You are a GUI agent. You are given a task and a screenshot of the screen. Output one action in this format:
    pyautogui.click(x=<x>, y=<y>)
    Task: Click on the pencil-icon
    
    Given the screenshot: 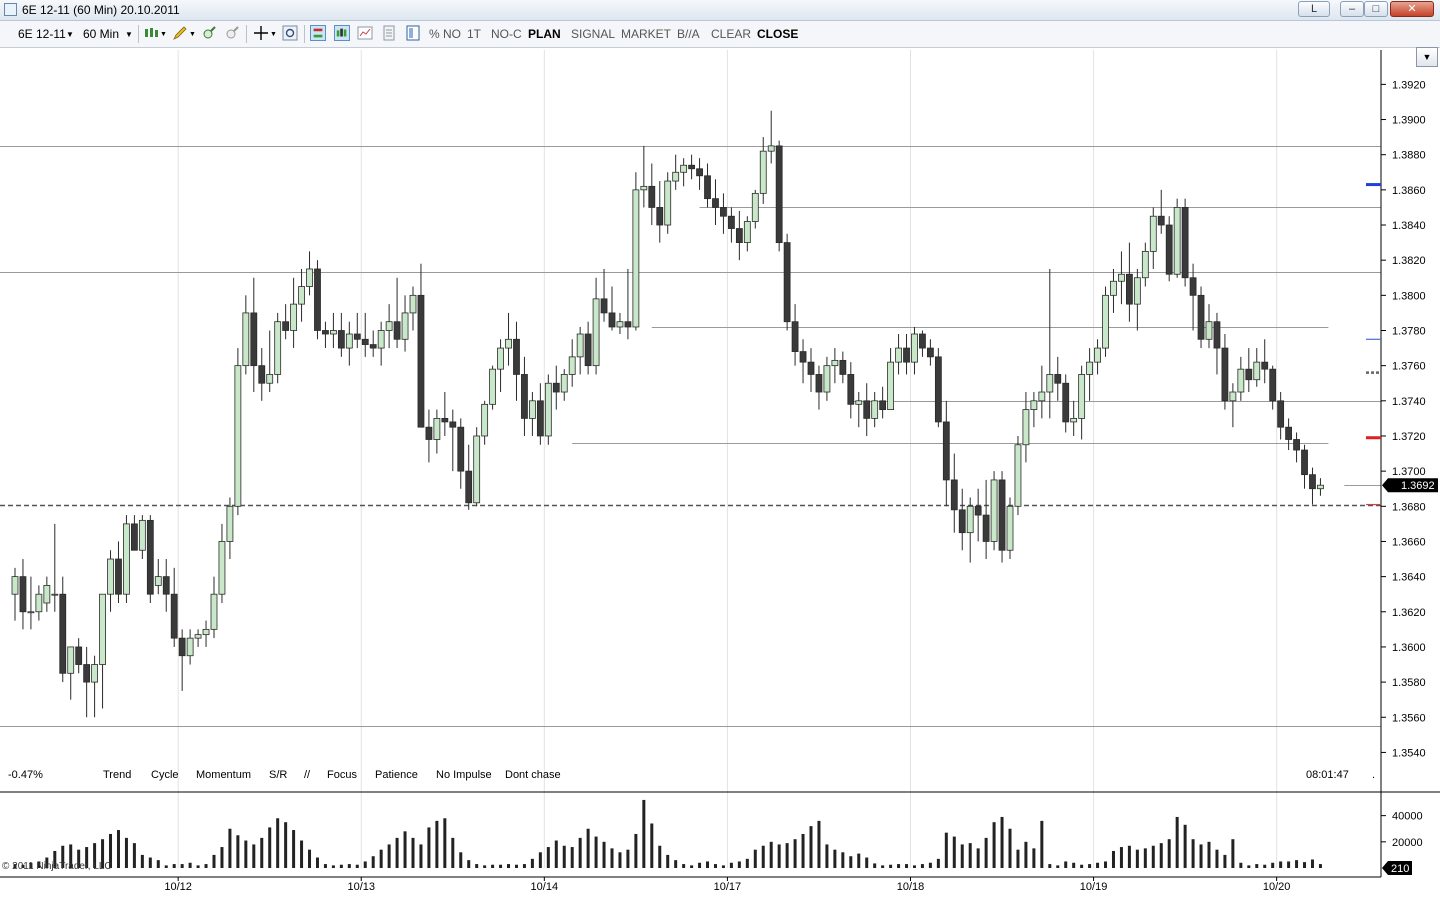 What is the action you would take?
    pyautogui.click(x=180, y=33)
    